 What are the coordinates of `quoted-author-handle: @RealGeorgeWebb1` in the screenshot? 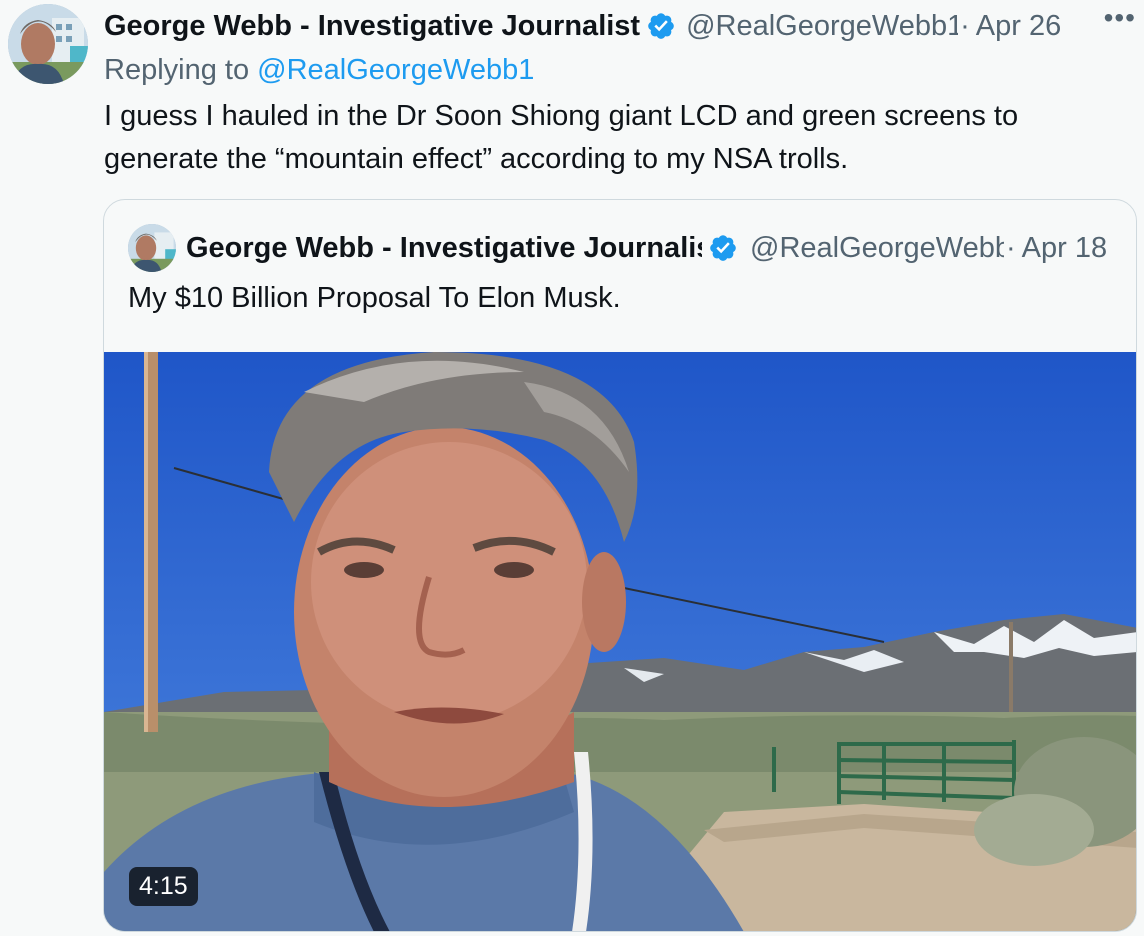 It's located at (877, 248).